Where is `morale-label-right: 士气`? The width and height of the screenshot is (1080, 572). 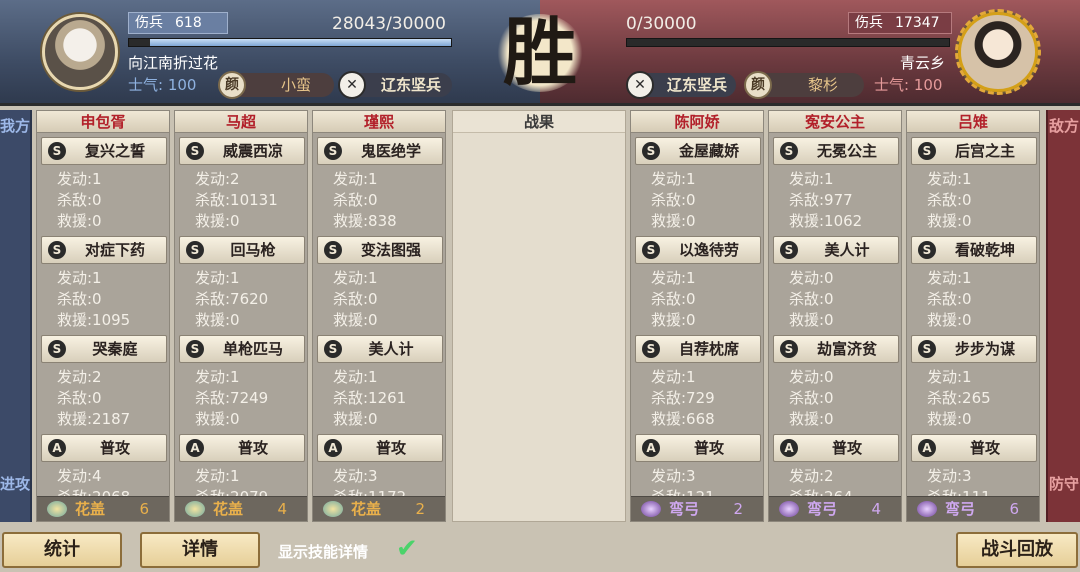
morale-label-right: 士气 is located at coordinates (889, 85).